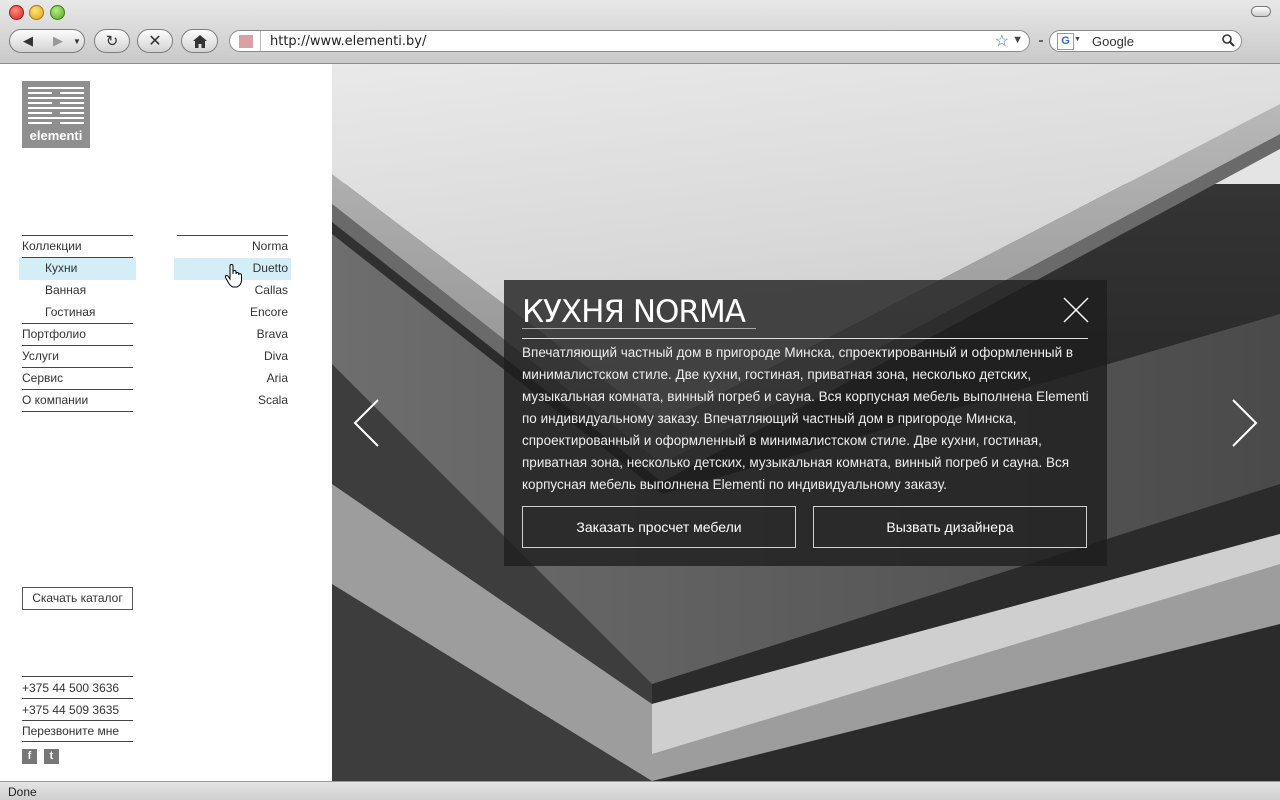 Image resolution: width=1280 pixels, height=800 pixels. Describe the element at coordinates (56, 135) in the screenshot. I see `logo-text: elementi` at that location.